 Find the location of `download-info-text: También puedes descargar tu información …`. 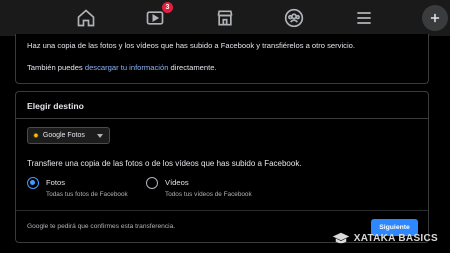

download-info-text: También puedes descargar tu información … is located at coordinates (122, 67).